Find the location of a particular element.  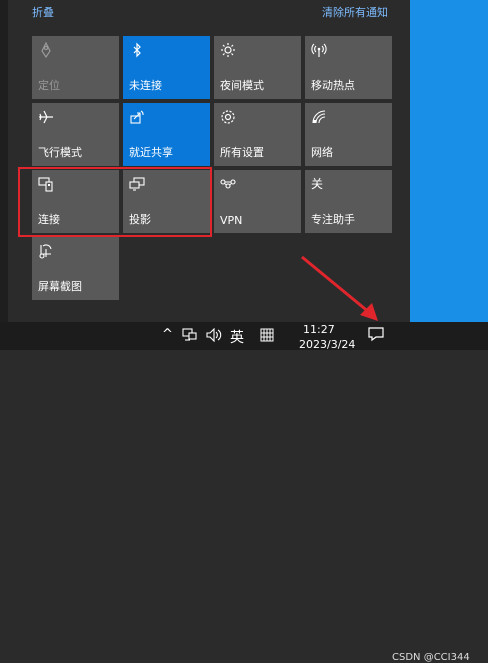

tile-label: 夜间模式 is located at coordinates (242, 85).